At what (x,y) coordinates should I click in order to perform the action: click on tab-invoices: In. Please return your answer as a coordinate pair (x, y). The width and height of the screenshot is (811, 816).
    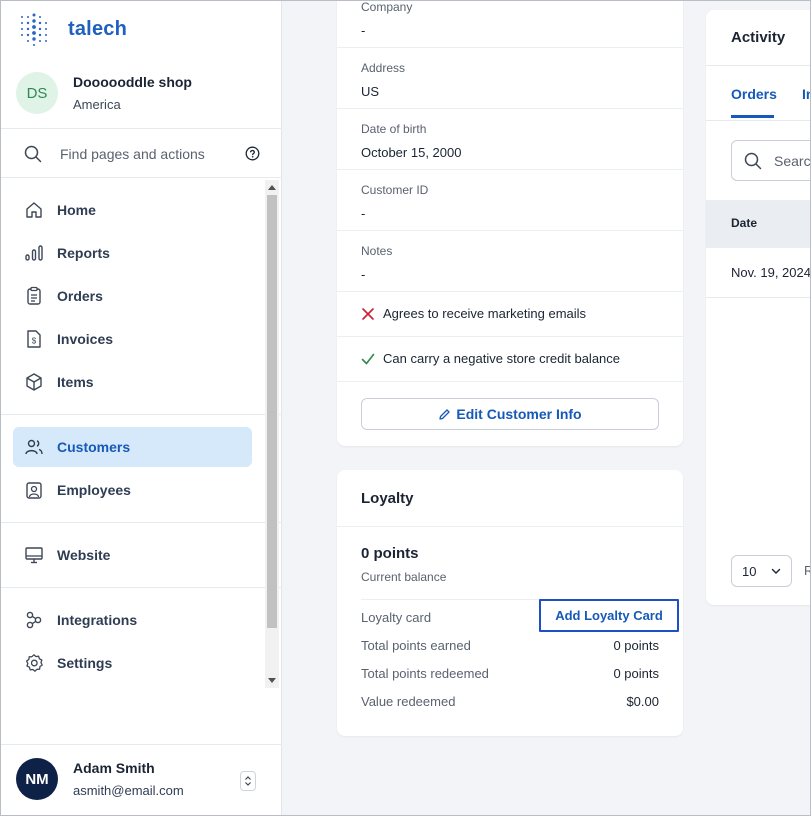
    Looking at the image, I should click on (806, 94).